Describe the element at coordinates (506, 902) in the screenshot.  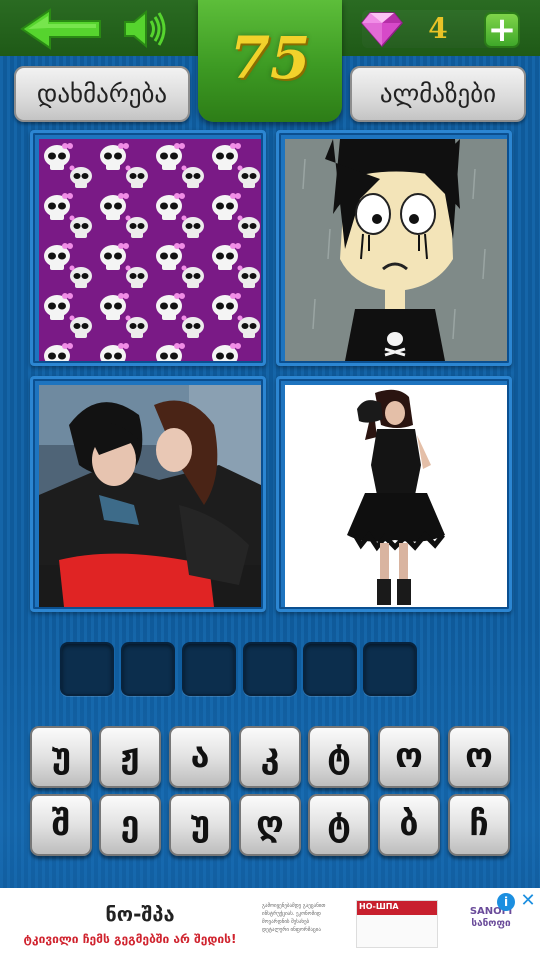
I see `ad-info-icon: i` at that location.